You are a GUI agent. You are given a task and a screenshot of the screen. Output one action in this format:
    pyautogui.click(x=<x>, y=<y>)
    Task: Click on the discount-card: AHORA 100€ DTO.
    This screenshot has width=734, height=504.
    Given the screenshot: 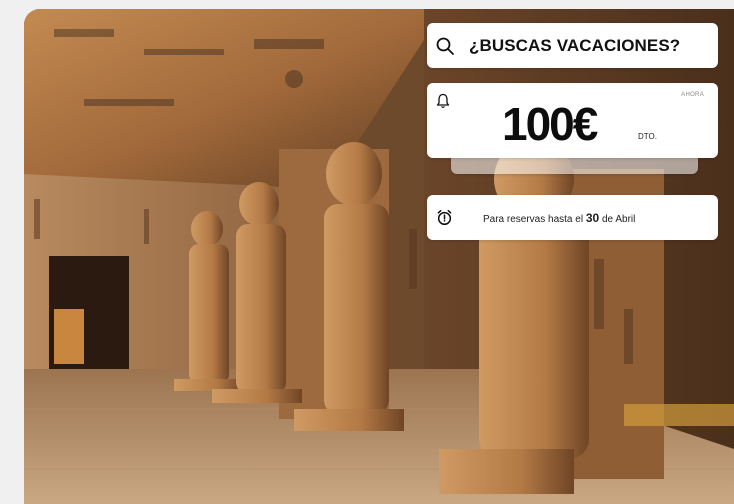 What is the action you would take?
    pyautogui.click(x=572, y=120)
    